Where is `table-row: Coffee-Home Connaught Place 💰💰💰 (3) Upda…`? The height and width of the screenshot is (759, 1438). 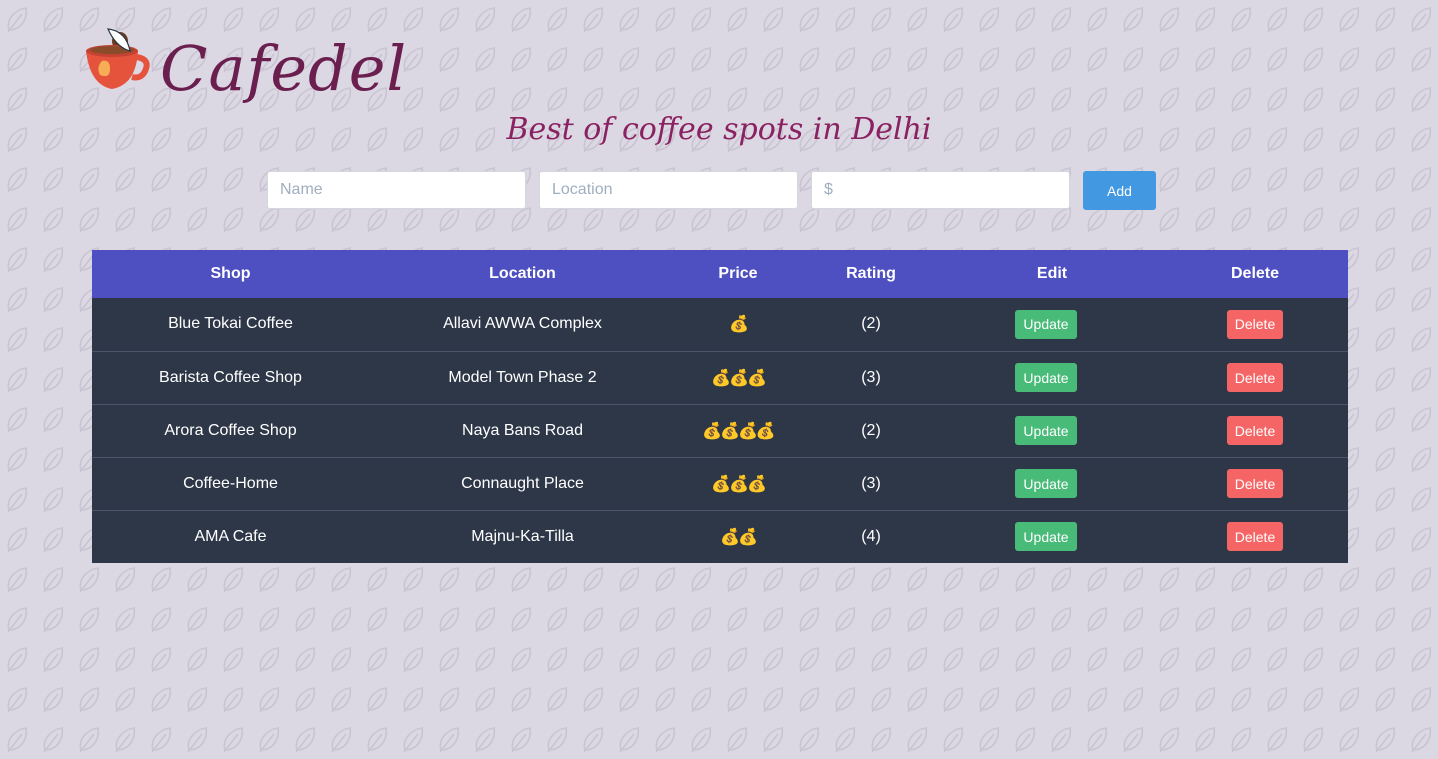
table-row: Coffee-Home Connaught Place 💰💰💰 (3) Upda… is located at coordinates (720, 483).